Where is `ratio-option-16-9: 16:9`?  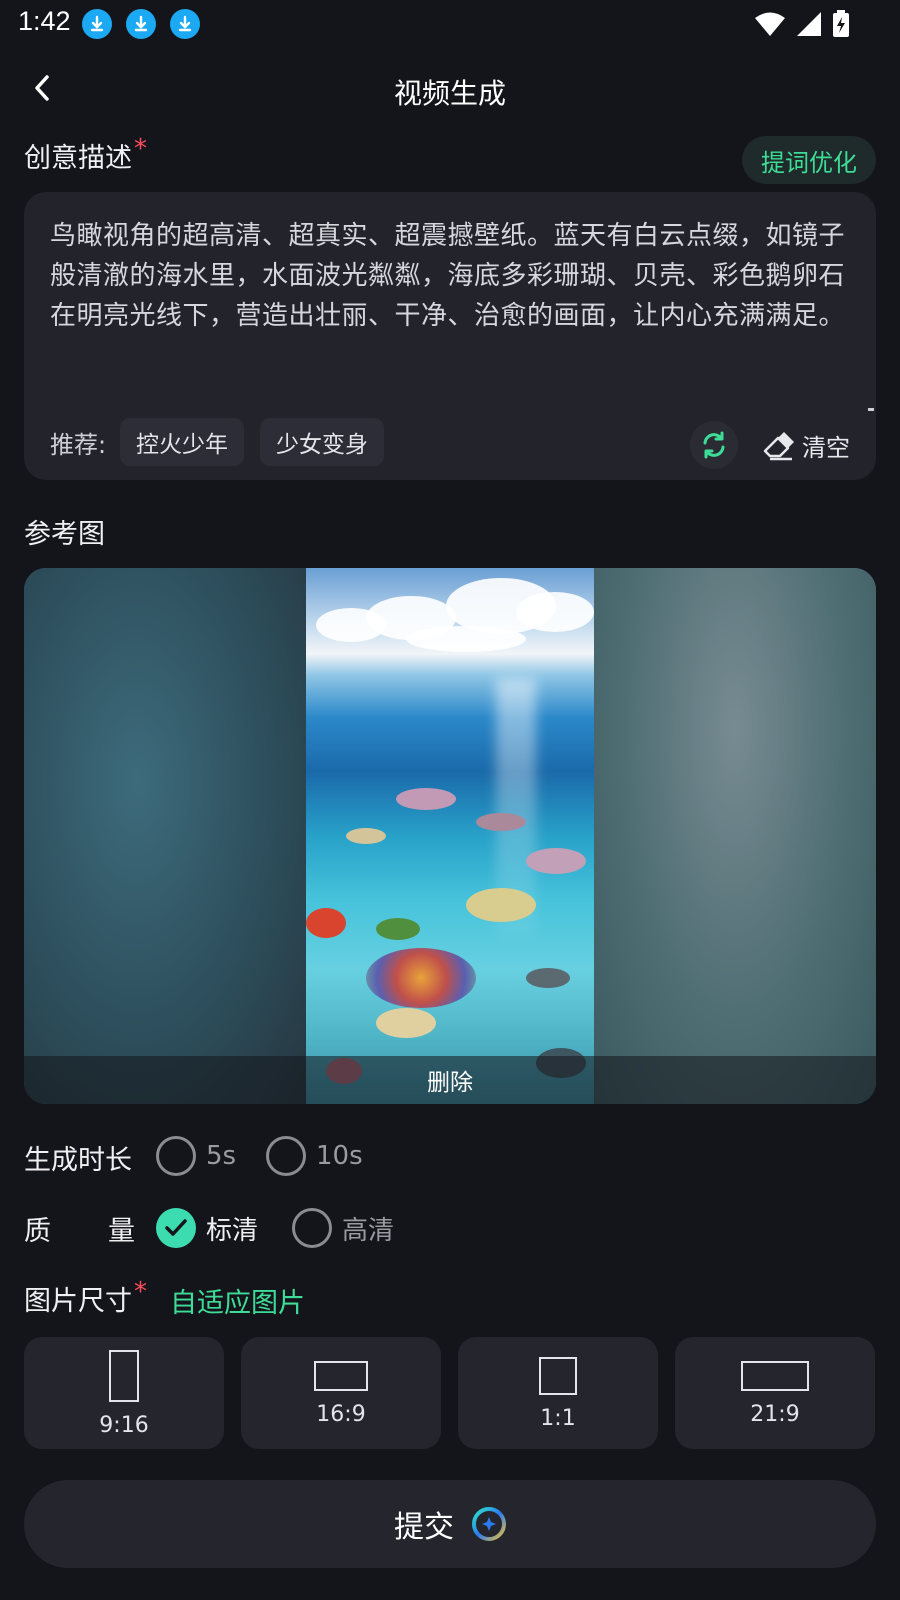 ratio-option-16-9: 16:9 is located at coordinates (341, 1393).